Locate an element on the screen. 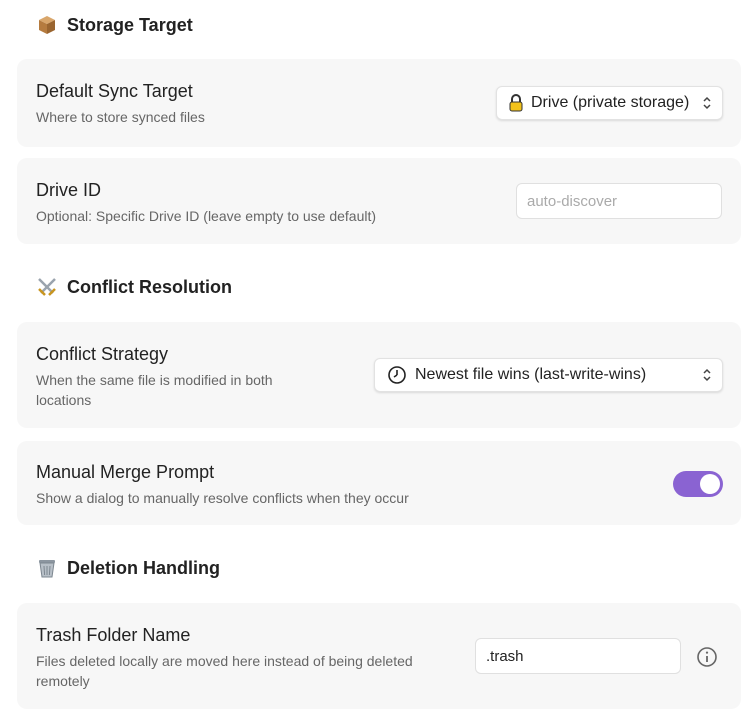  section-conflict-resolution: Conflict Resolution is located at coordinates (134, 287).